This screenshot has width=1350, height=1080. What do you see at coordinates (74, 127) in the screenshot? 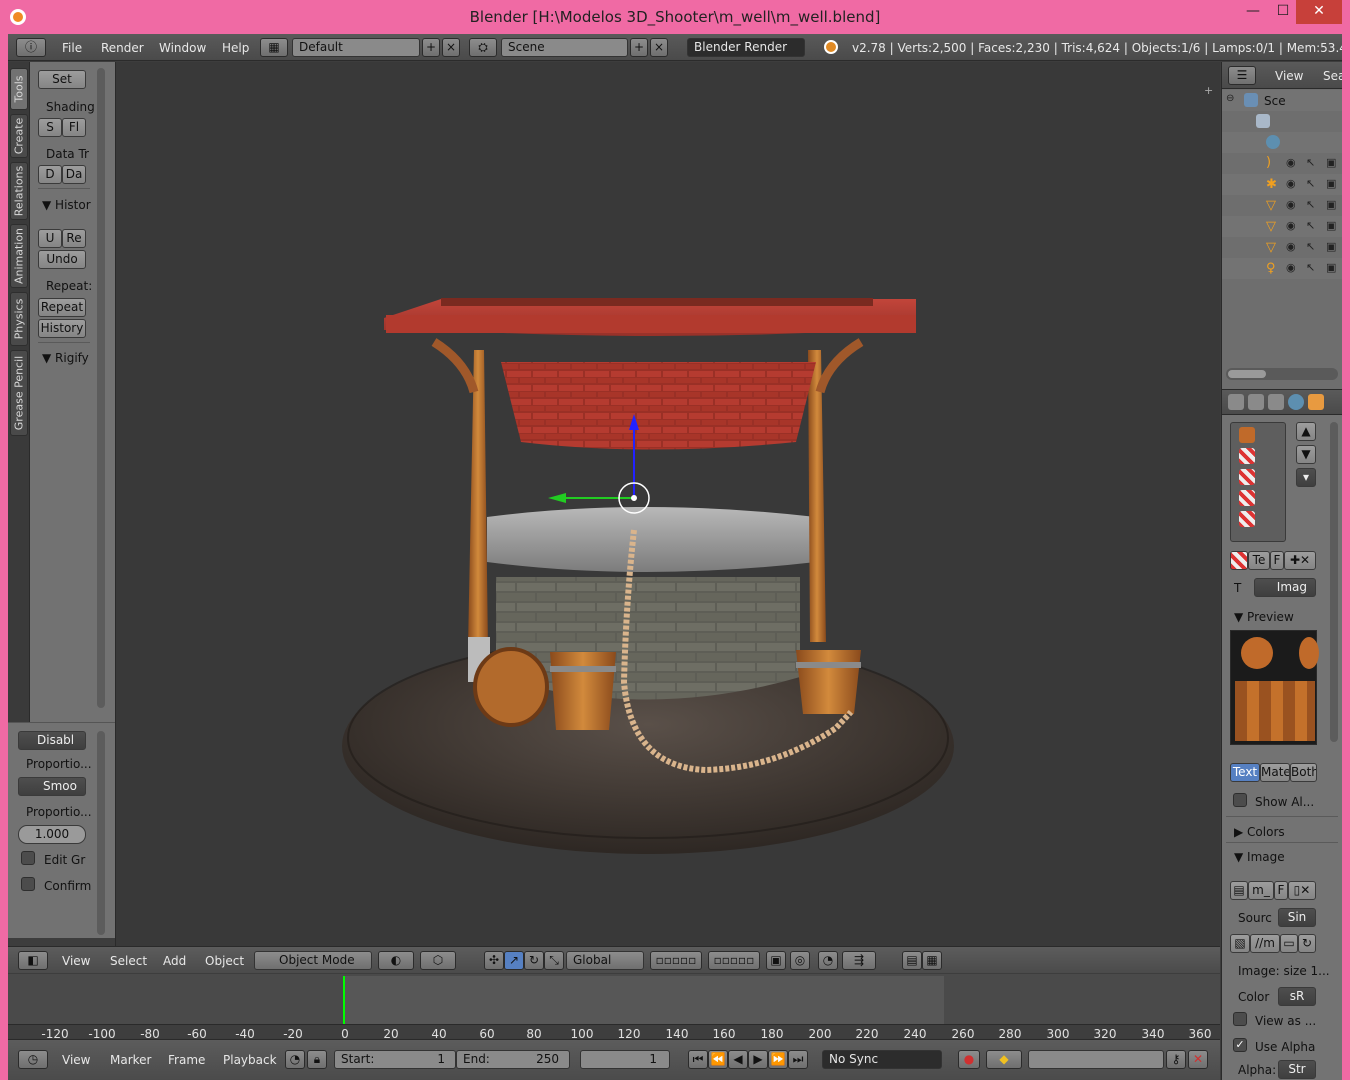
I see `shade-flat-button: Fl` at bounding box center [74, 127].